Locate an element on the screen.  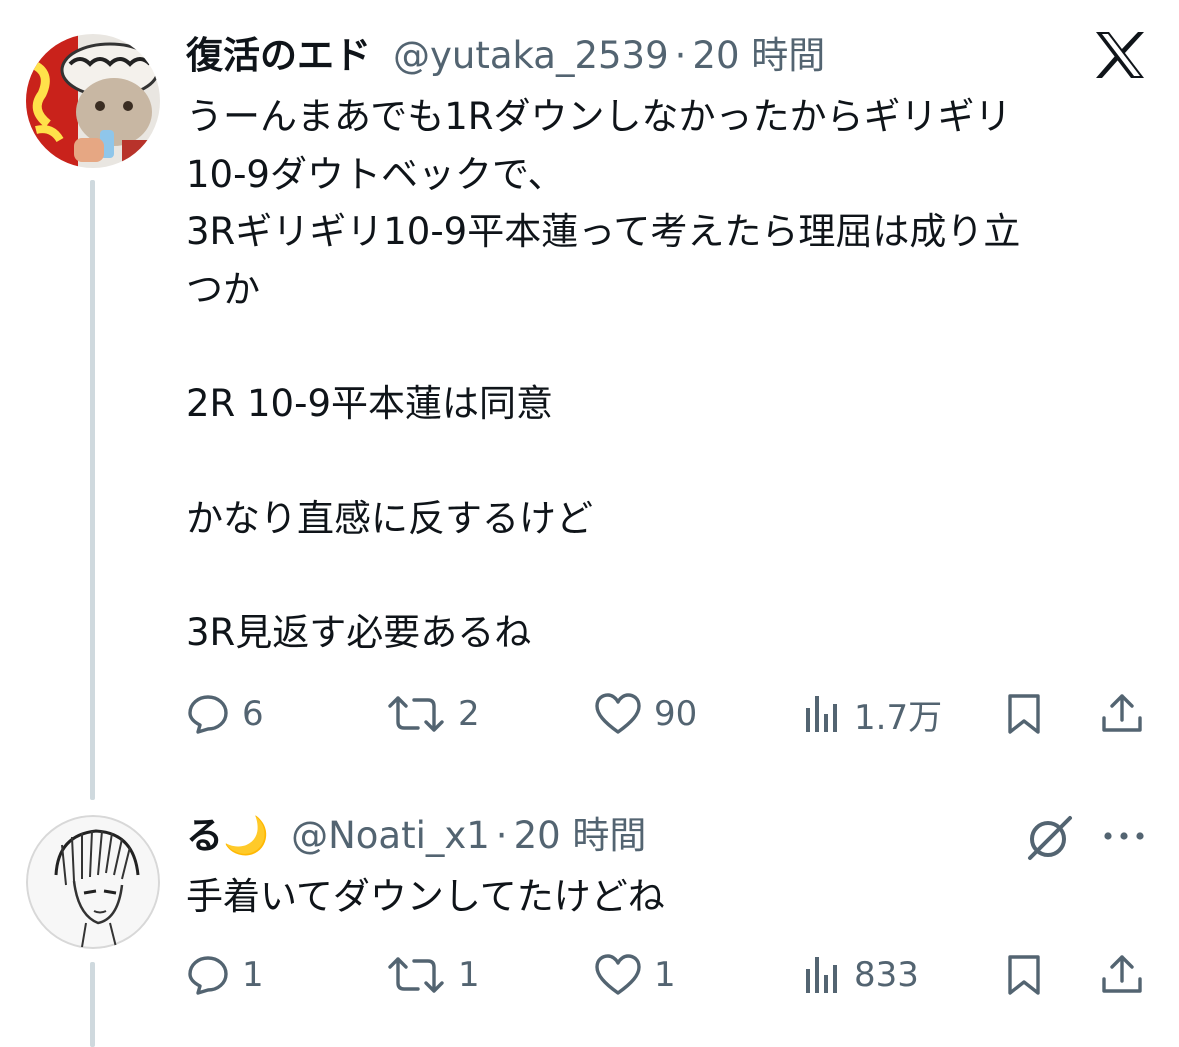
tweet-header: 復活のエド @yutaka_2539 · 20 時間 is located at coordinates (505, 56).